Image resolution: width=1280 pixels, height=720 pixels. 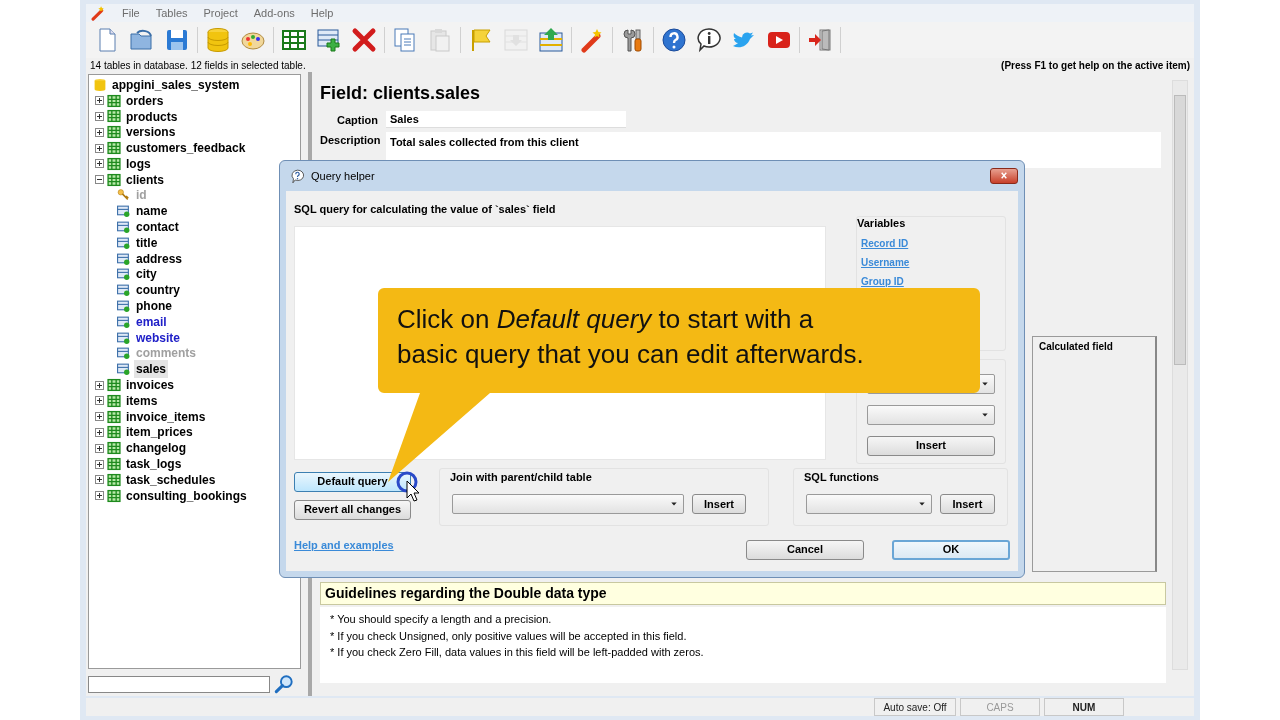 What do you see at coordinates (506, 119) in the screenshot?
I see `caption-field: Sales` at bounding box center [506, 119].